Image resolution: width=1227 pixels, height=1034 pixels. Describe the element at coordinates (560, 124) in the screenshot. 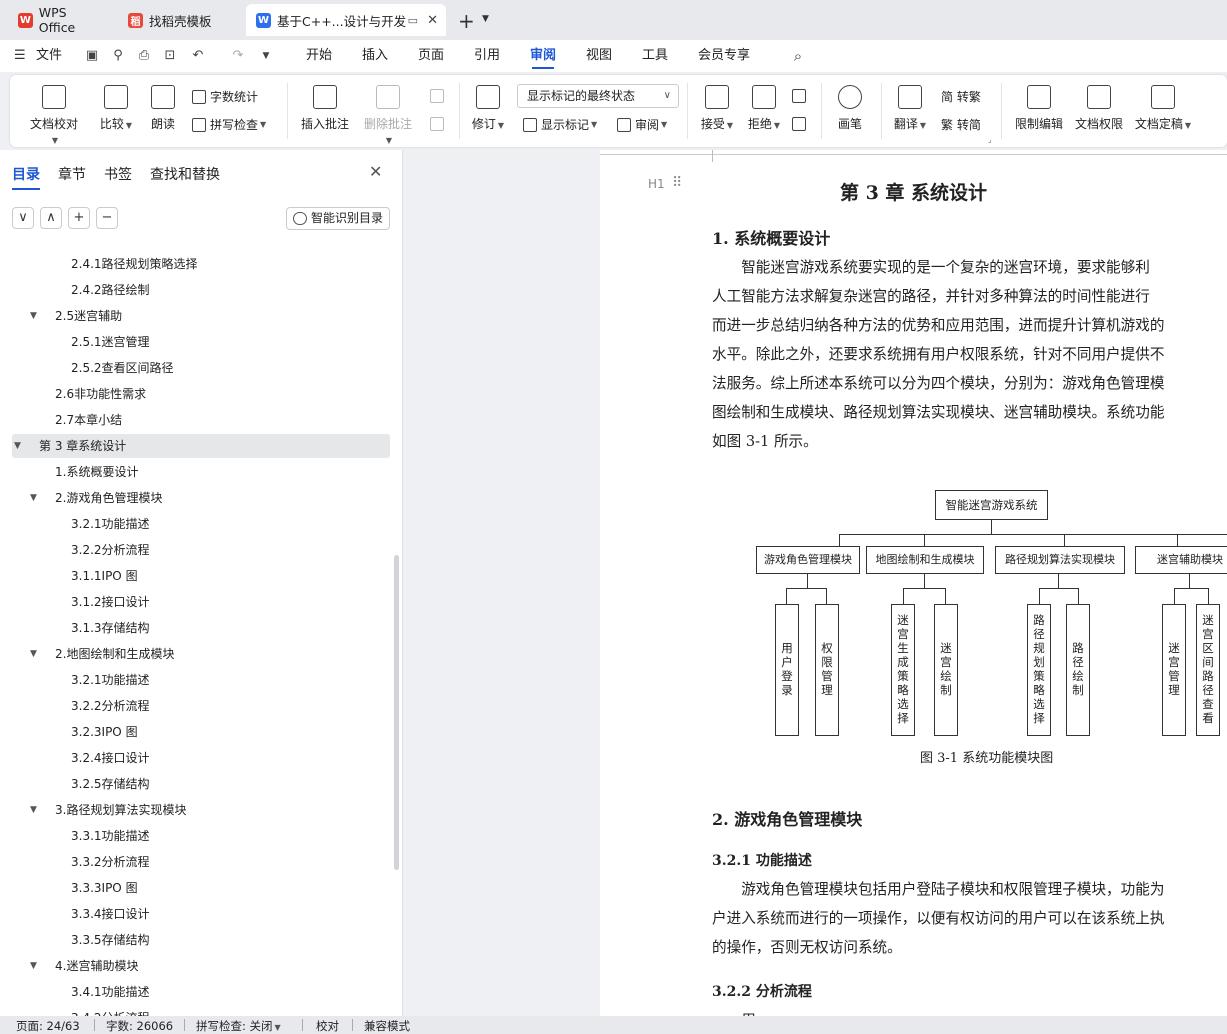

I see `show-markup-button: 显示标记 ▼` at that location.